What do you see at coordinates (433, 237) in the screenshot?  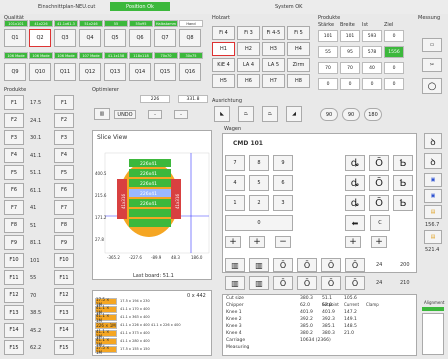 I see `export-icon-2: ▤` at bounding box center [433, 237].